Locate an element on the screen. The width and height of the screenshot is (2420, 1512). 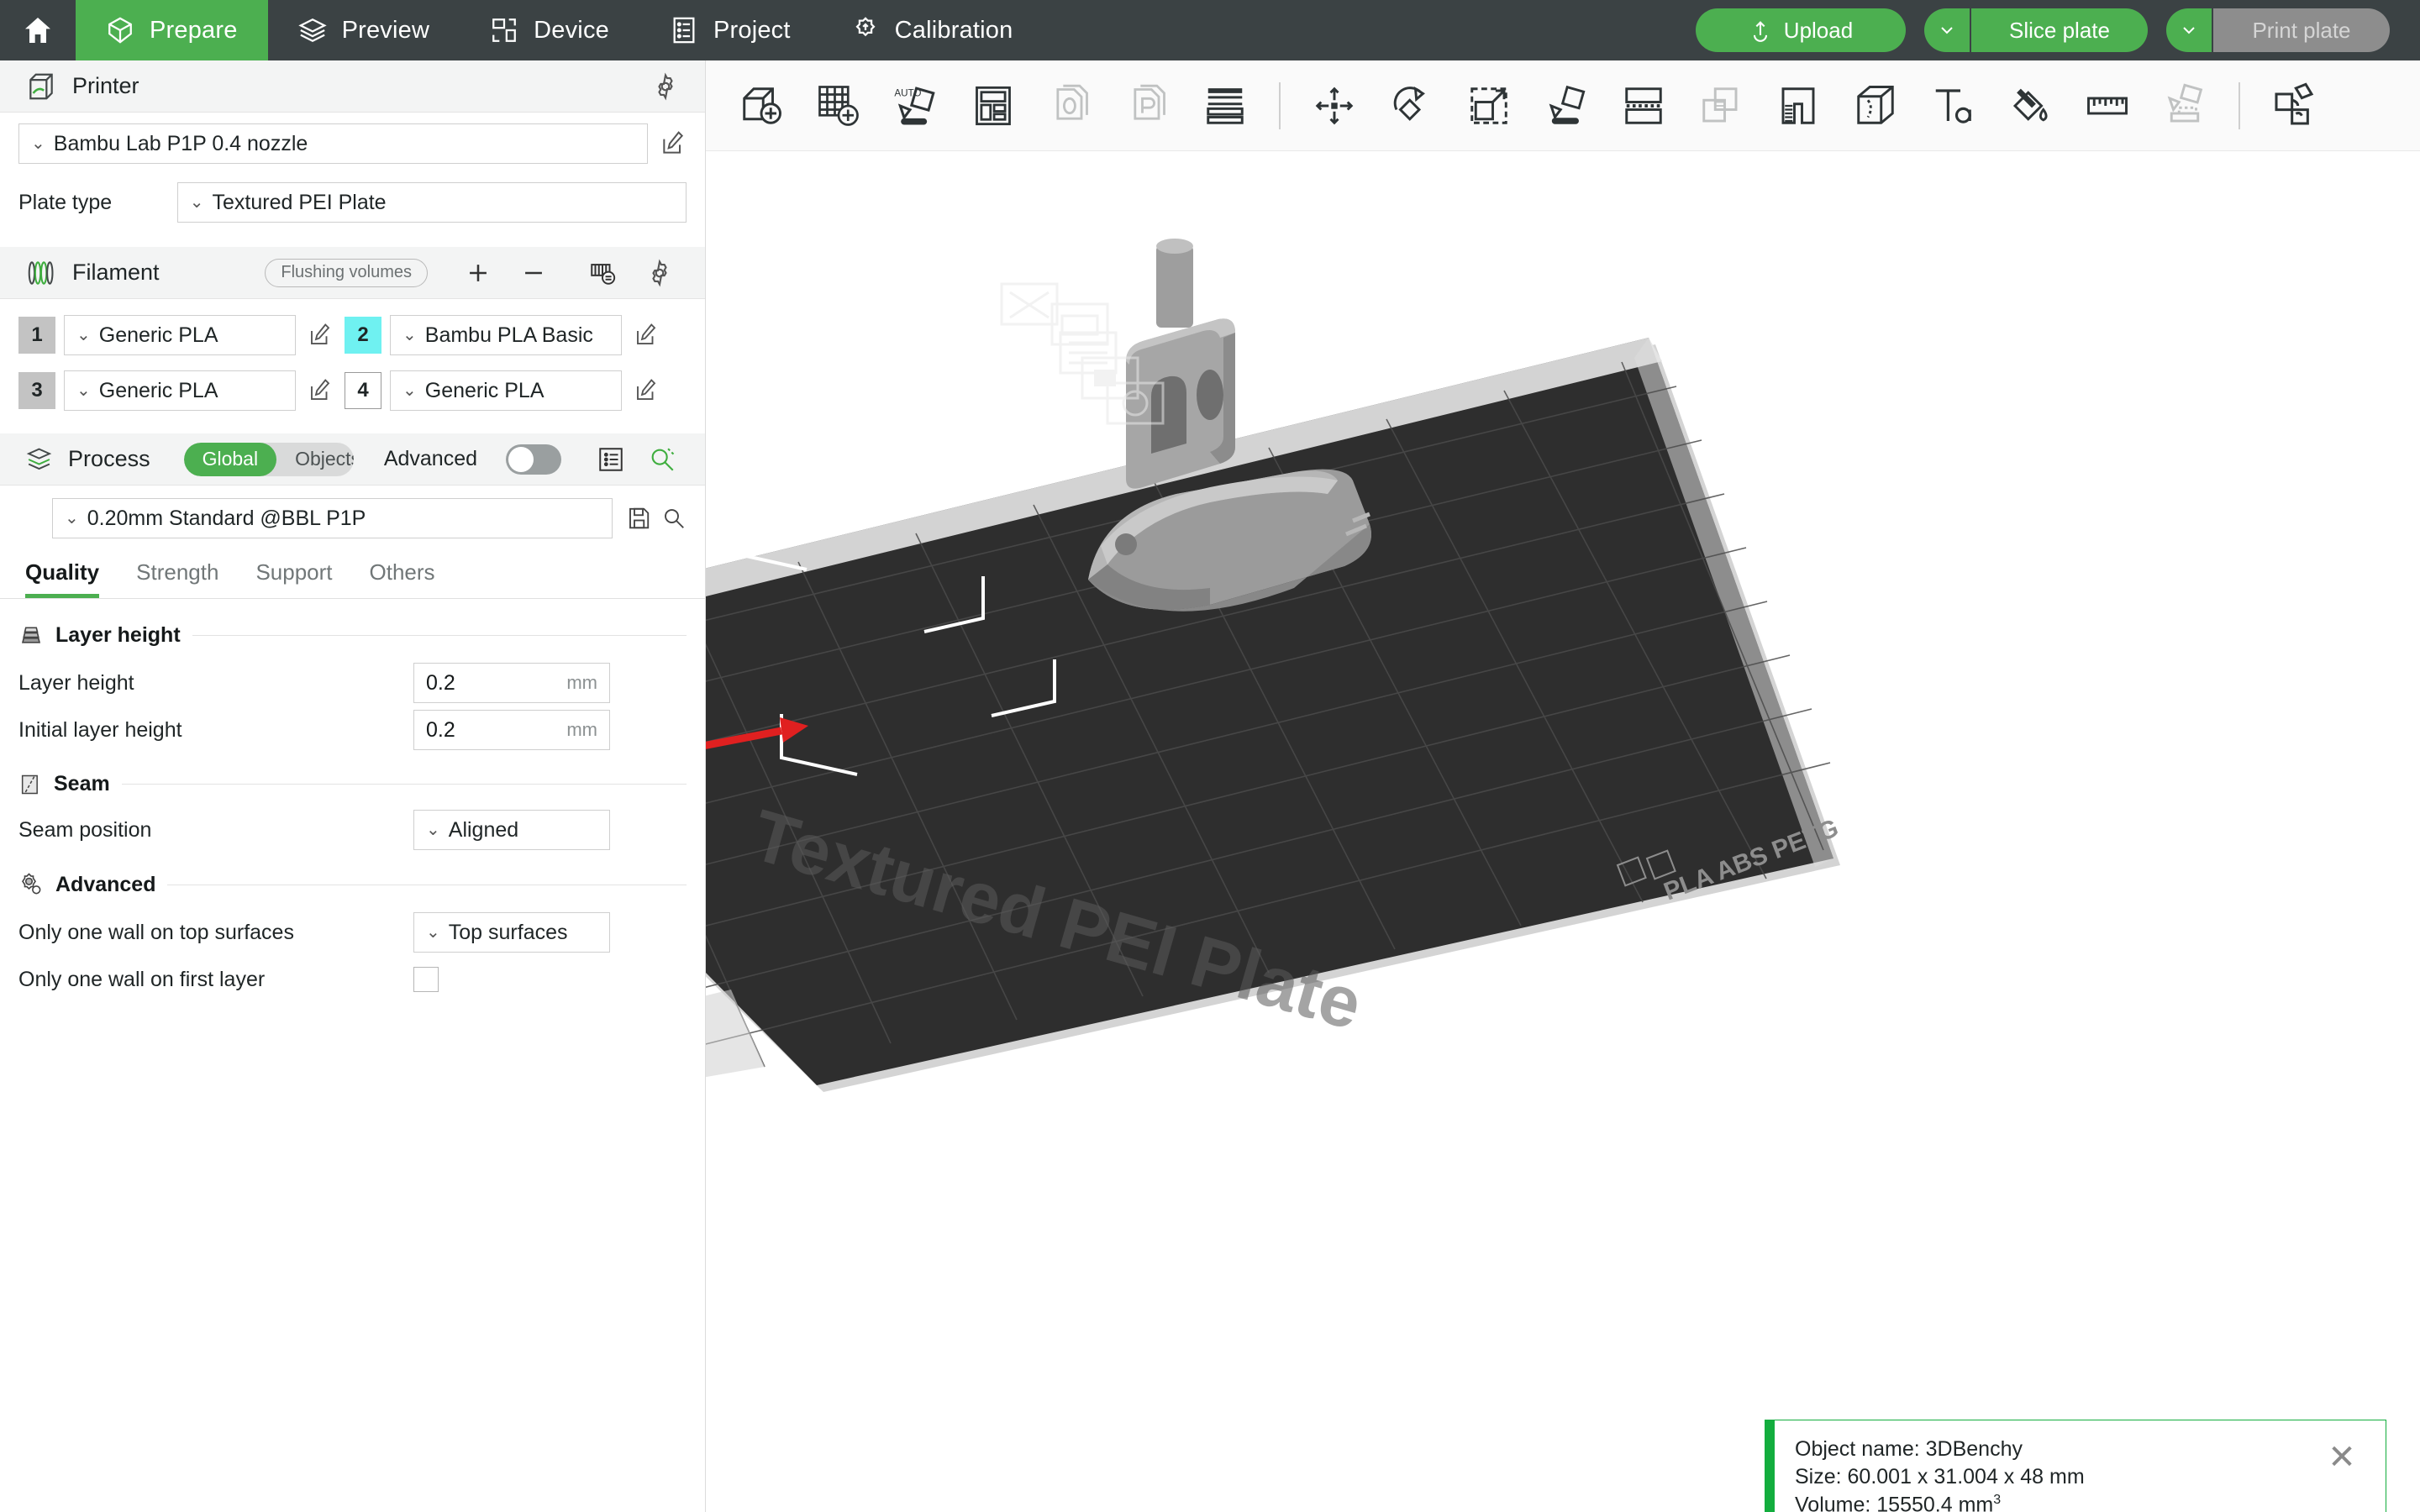
print-plate-dropdown-button is located at coordinates (2189, 30).